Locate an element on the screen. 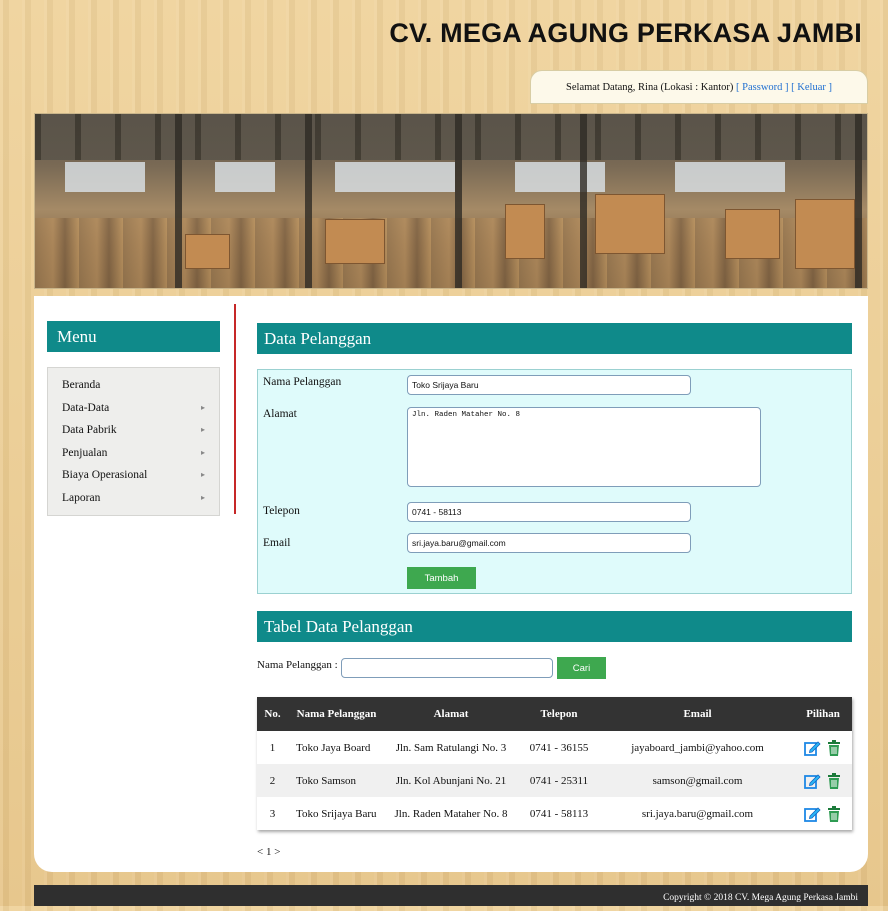 The height and width of the screenshot is (911, 888). password-link: [ Password ] is located at coordinates (762, 87).